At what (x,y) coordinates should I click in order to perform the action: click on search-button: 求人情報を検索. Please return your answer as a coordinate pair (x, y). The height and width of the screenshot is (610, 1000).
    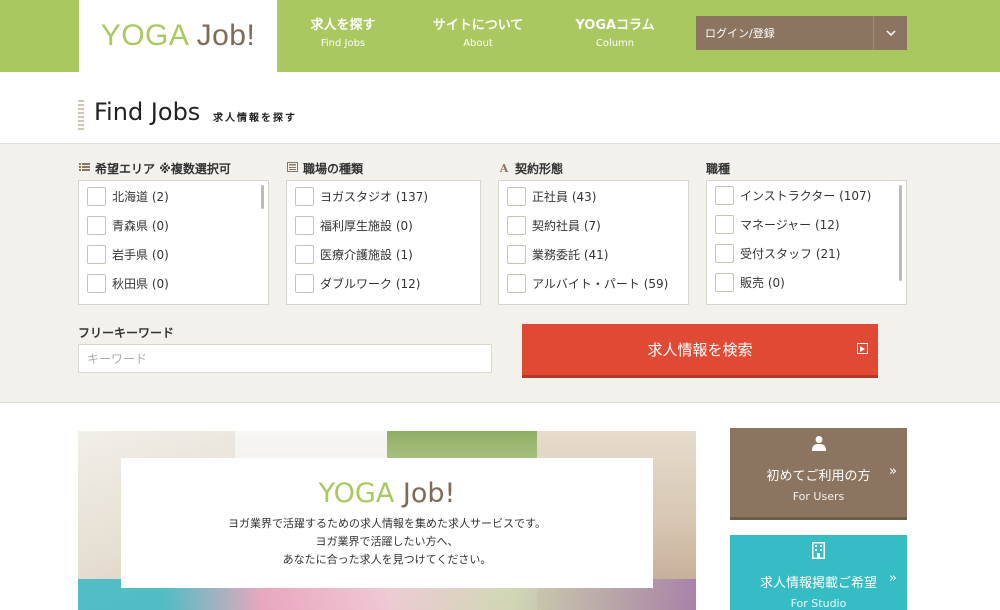
    Looking at the image, I should click on (700, 351).